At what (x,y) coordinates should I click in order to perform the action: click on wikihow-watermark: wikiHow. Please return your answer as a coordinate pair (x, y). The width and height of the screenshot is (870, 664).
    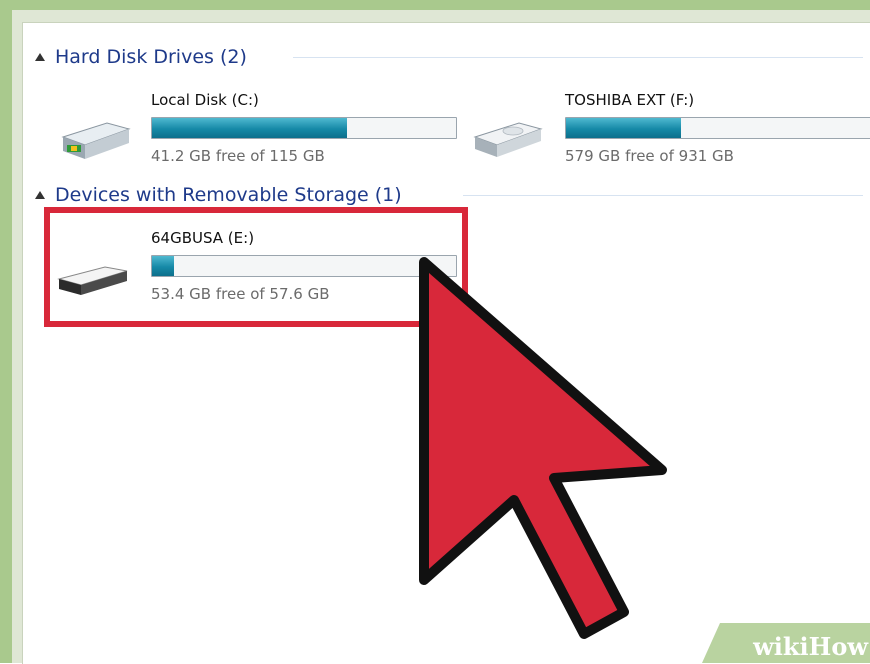
    Looking at the image, I should click on (786, 643).